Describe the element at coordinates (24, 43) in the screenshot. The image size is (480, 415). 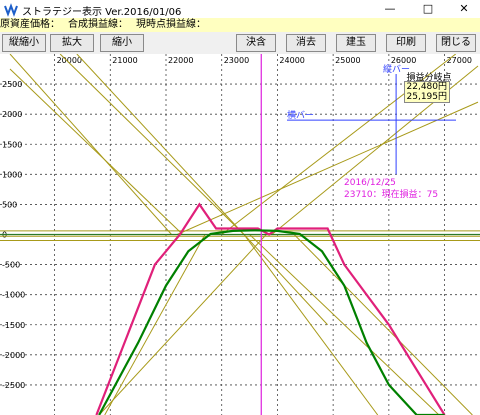
I see `zoom-vertical-button: 縦縮小` at that location.